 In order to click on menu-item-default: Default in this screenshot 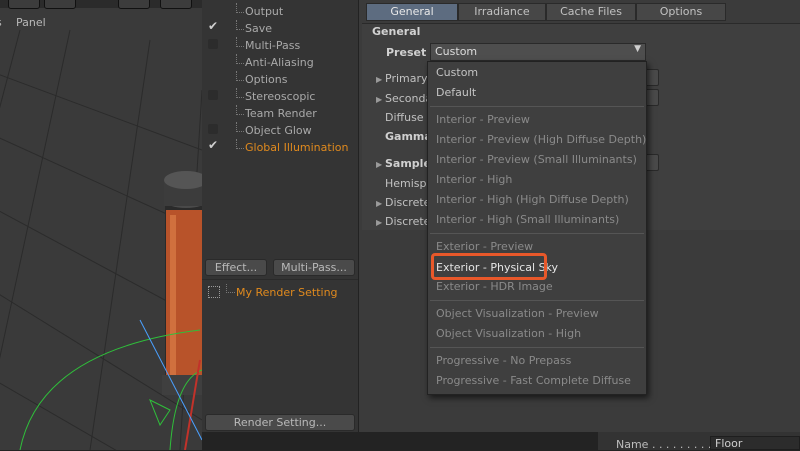, I will do `click(456, 92)`.